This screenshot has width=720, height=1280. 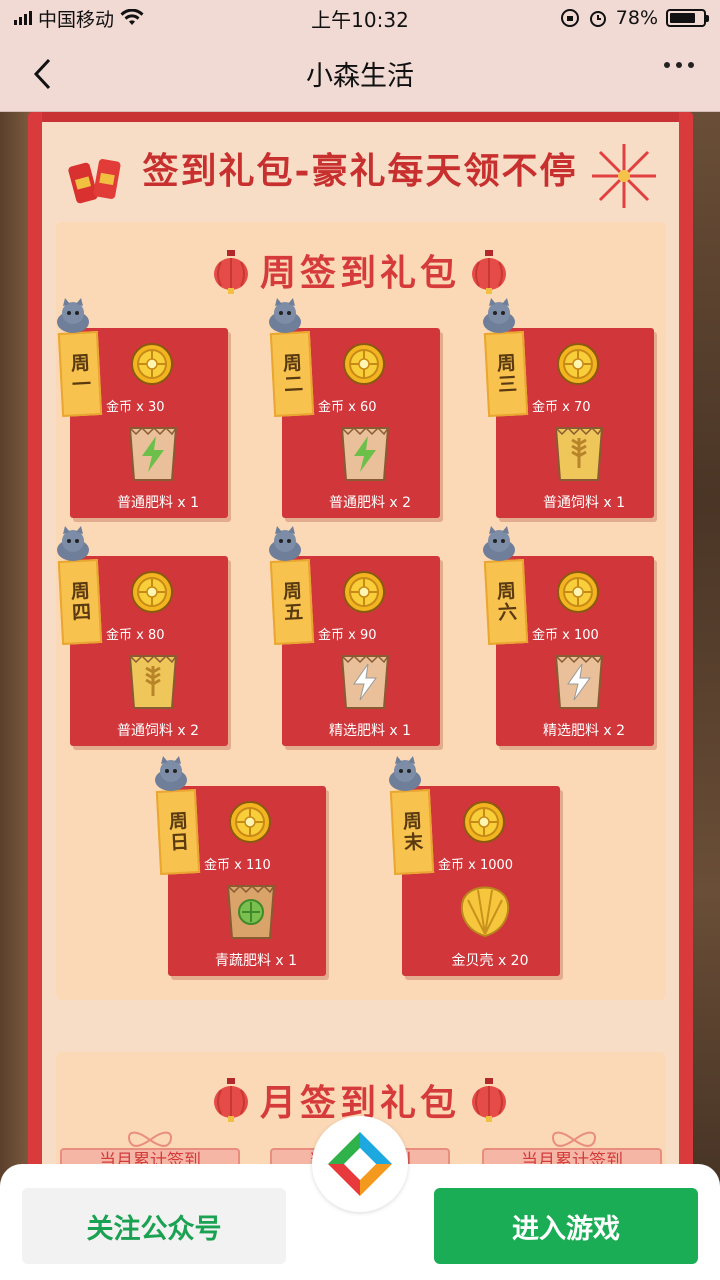 What do you see at coordinates (154, 1226) in the screenshot?
I see `follow-account-button: 关注公众号` at bounding box center [154, 1226].